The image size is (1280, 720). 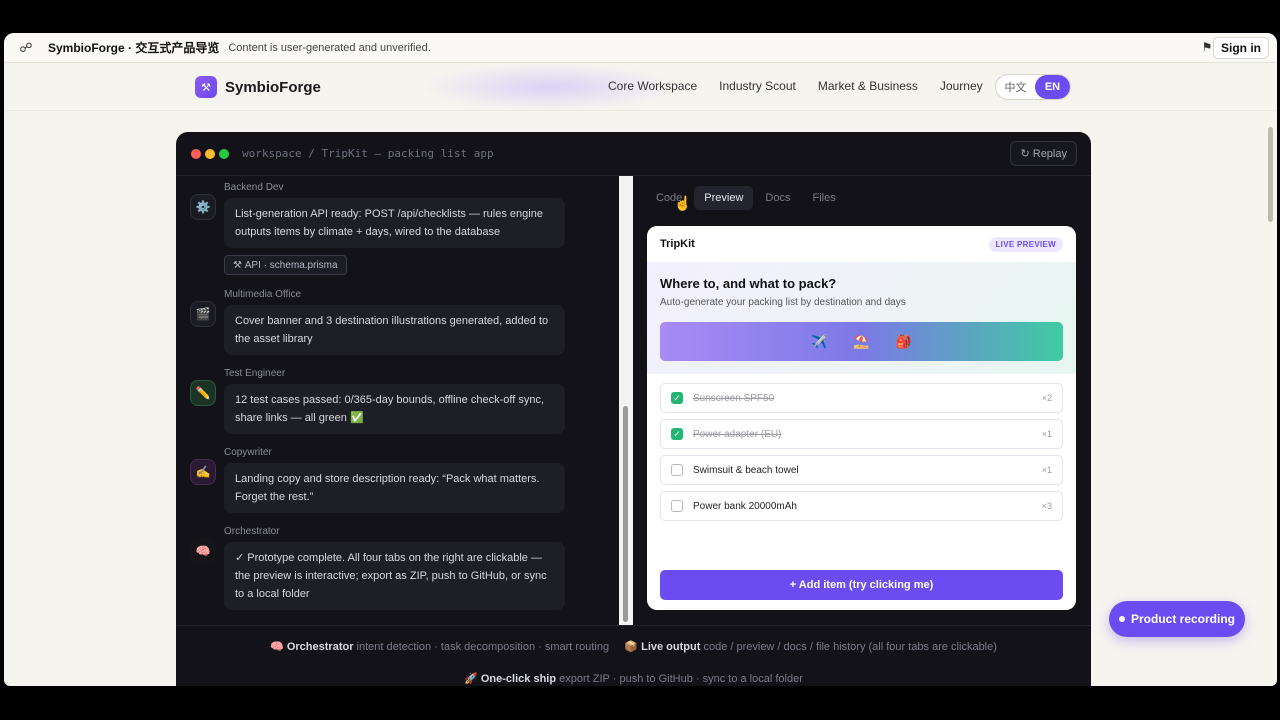 I want to click on tab-preview: Preview, so click(x=724, y=198).